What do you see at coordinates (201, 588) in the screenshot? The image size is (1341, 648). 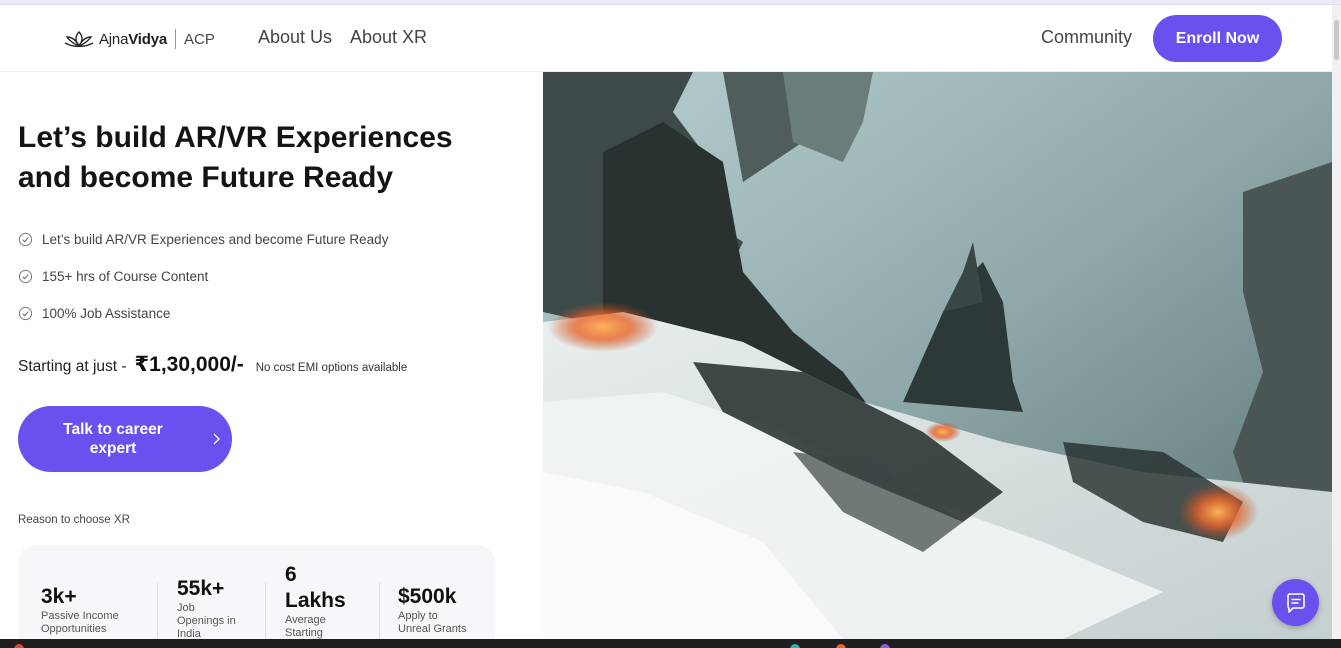 I see `stat-value: 55k+` at bounding box center [201, 588].